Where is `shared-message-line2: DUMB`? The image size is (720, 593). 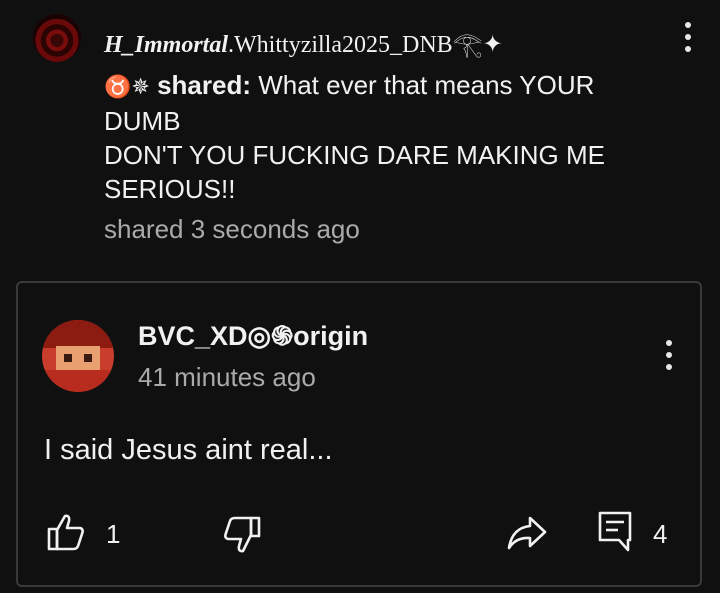
shared-message-line2: DUMB is located at coordinates (142, 121).